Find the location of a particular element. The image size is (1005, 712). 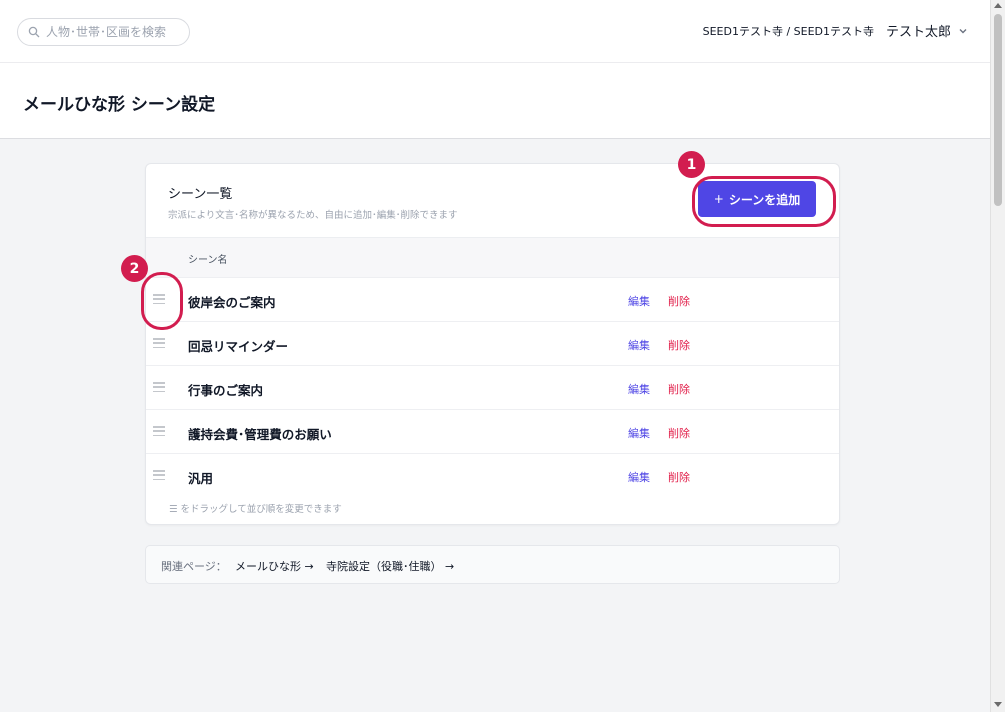

table-row: 回忌リマインダー 編集 削除 is located at coordinates (492, 343).